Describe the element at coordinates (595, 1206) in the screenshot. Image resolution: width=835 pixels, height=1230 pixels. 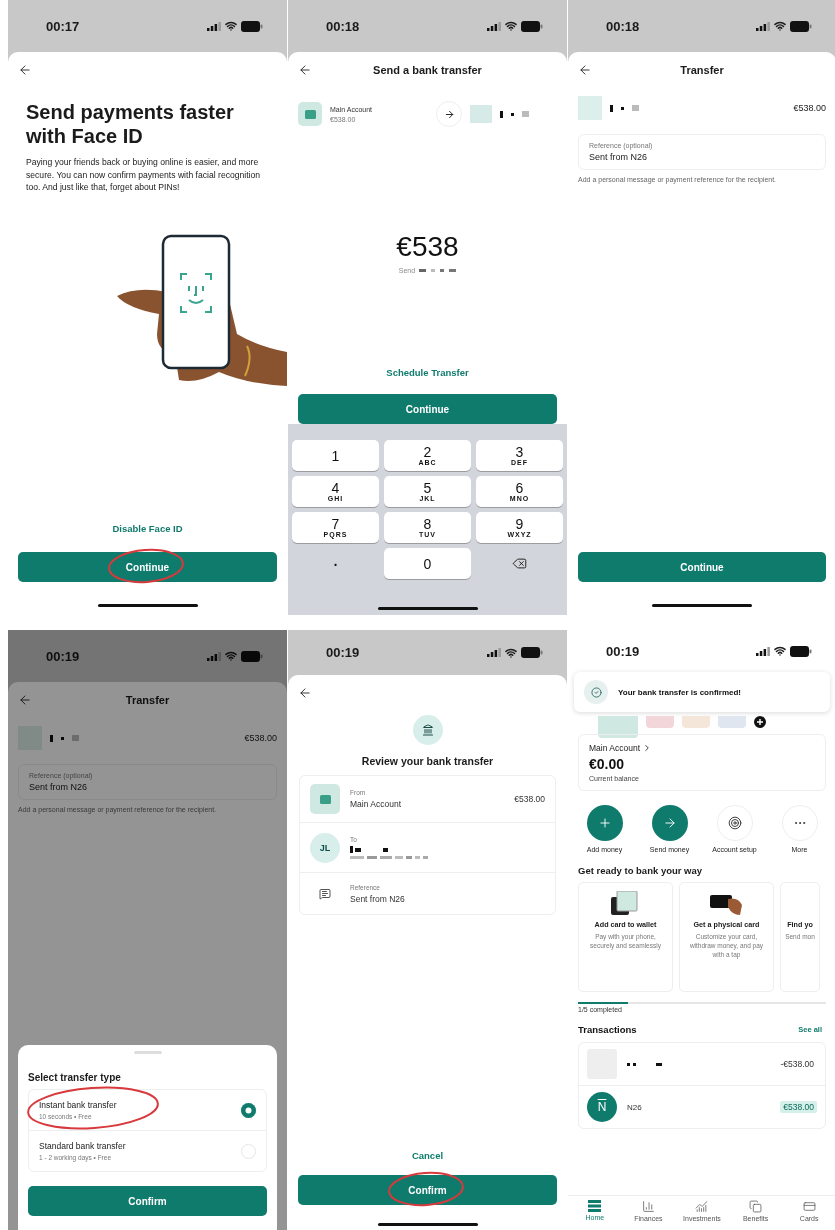
I see `home-icon` at that location.